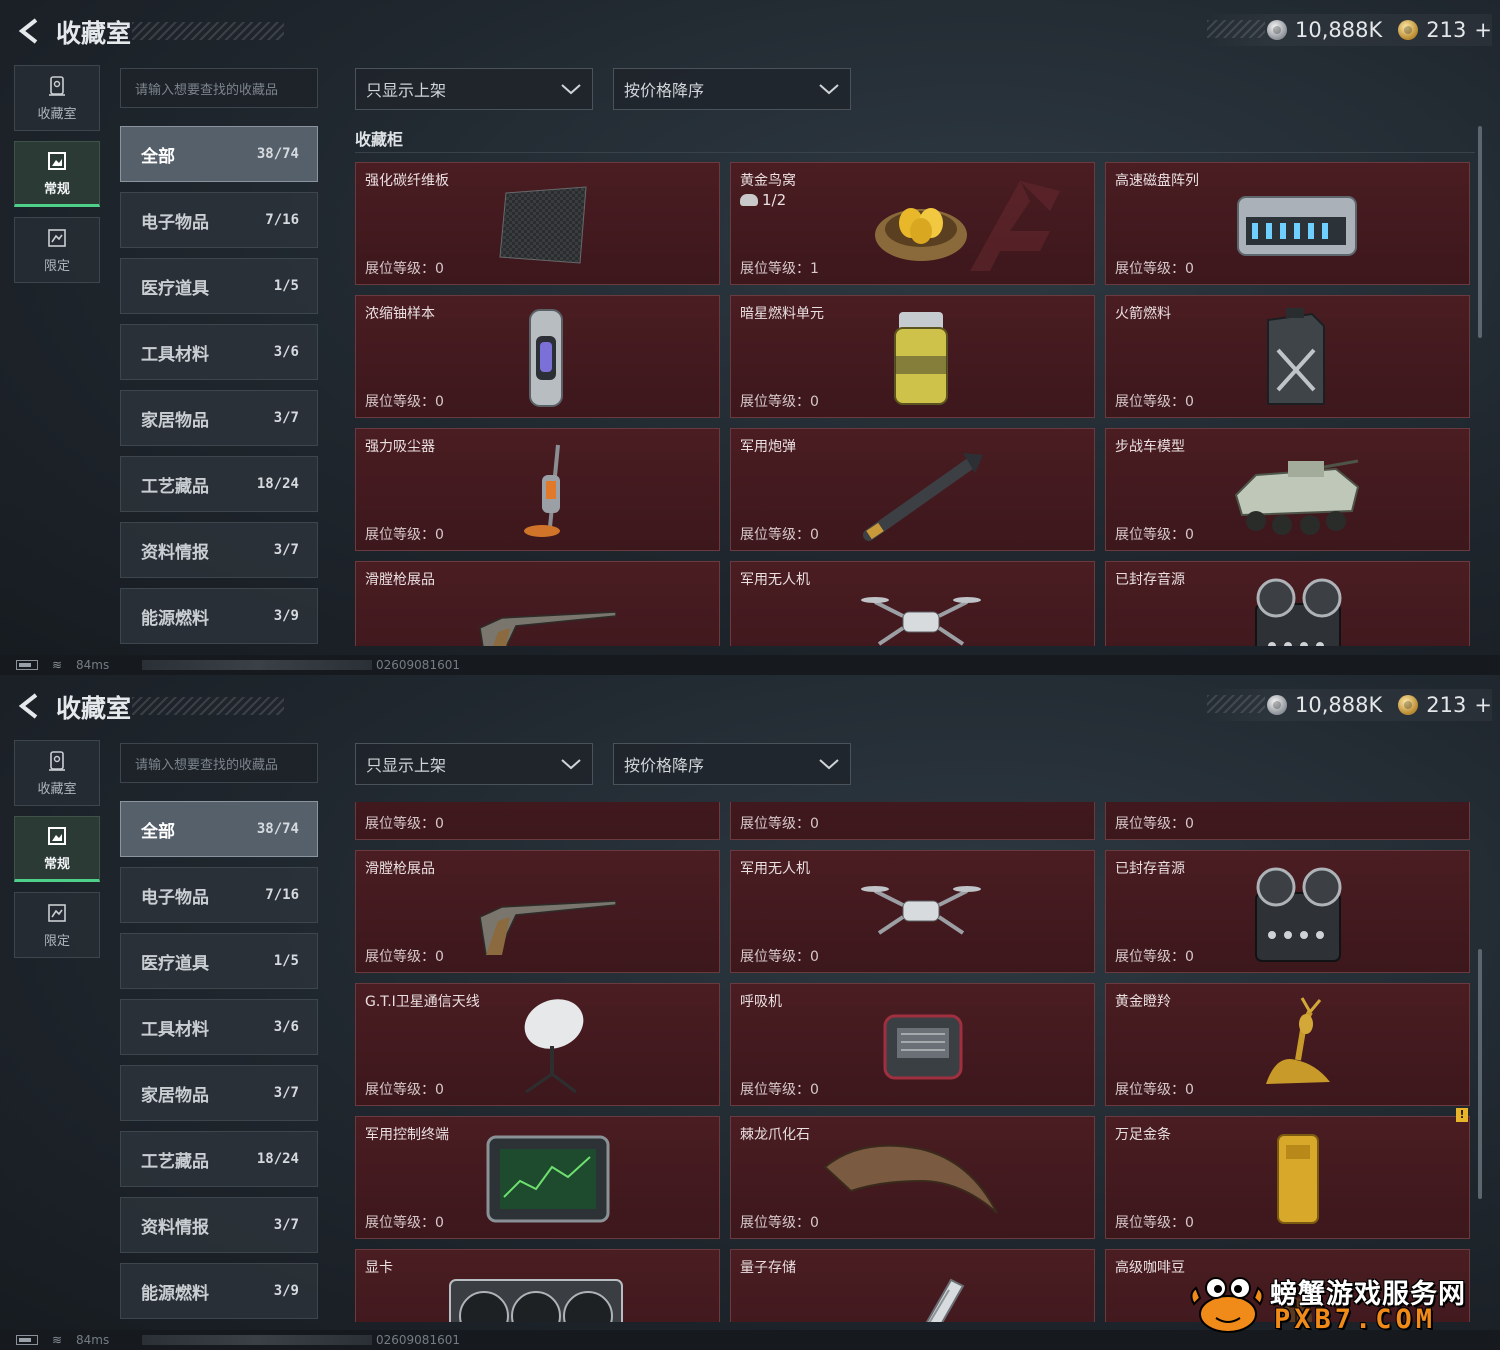 The width and height of the screenshot is (1500, 1350). I want to click on collection-card: 步战车模型 展位等级：0, so click(1287, 489).